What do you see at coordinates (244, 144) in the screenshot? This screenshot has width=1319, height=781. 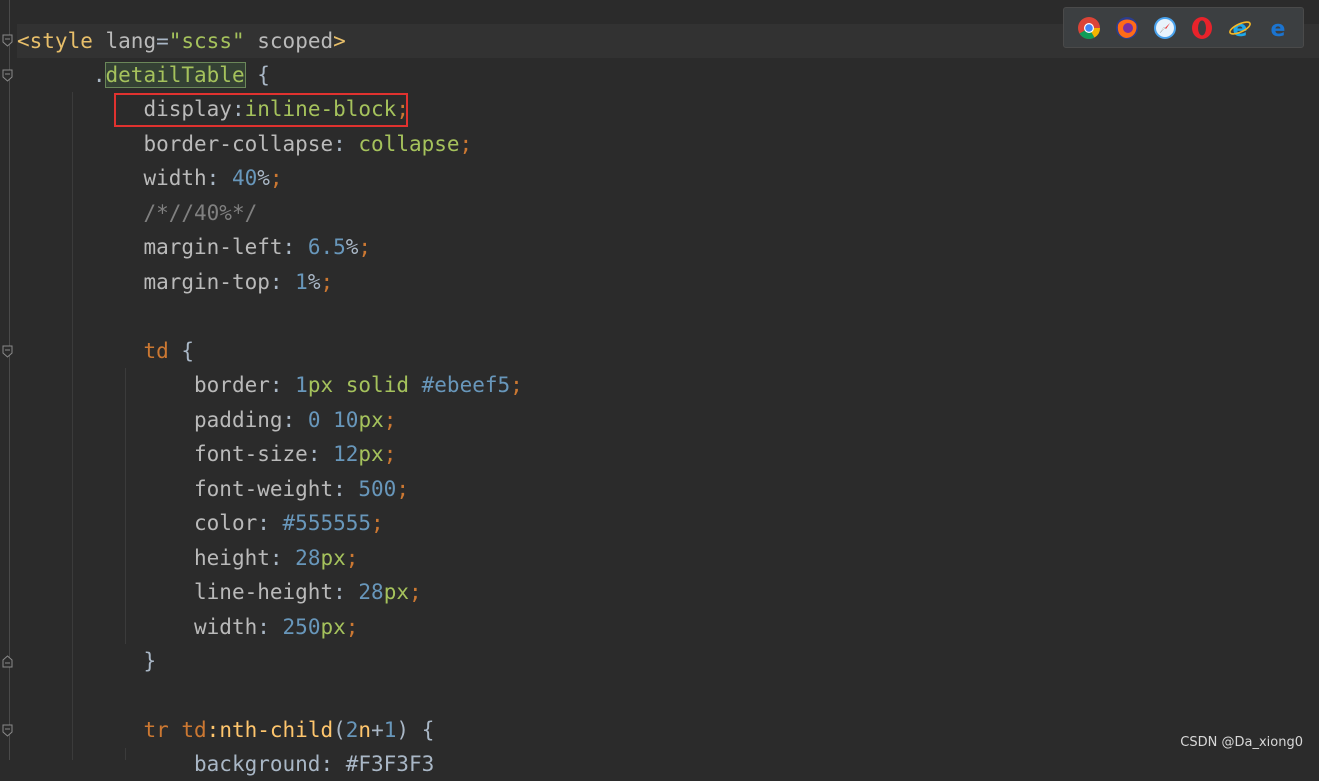 I see `code-line-4: border-collapse: collapse;` at bounding box center [244, 144].